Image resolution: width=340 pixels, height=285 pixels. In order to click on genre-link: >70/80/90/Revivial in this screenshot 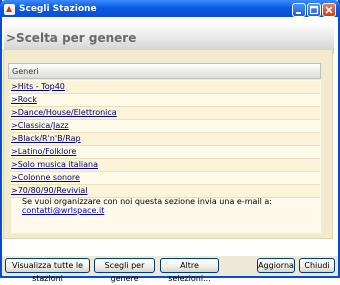, I will do `click(49, 190)`.